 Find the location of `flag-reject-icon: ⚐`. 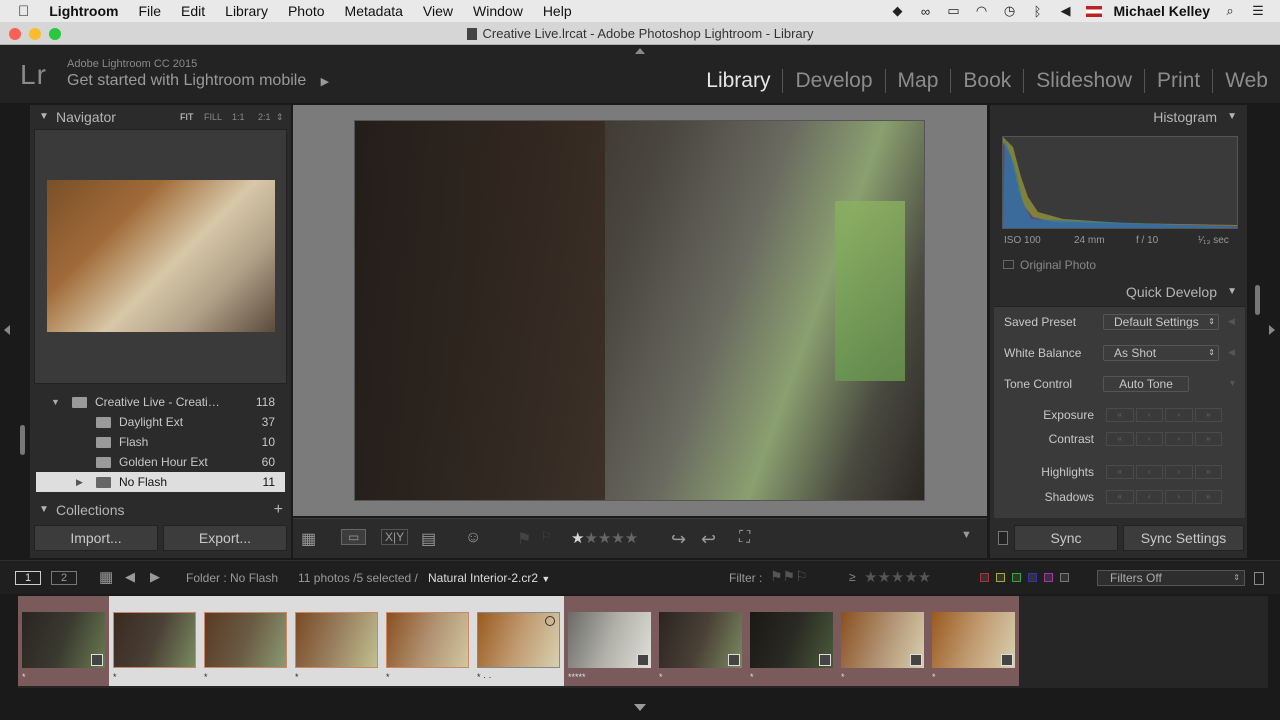

flag-reject-icon: ⚐ is located at coordinates (546, 536).